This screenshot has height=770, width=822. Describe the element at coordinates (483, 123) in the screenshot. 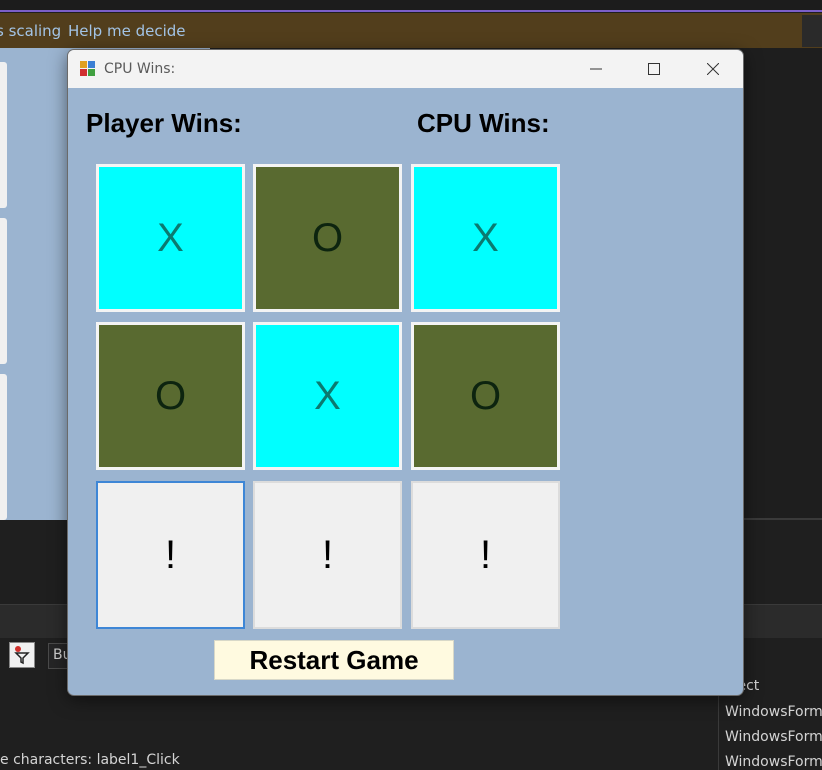

I see `cpu-wins-label: CPU Wins:` at that location.